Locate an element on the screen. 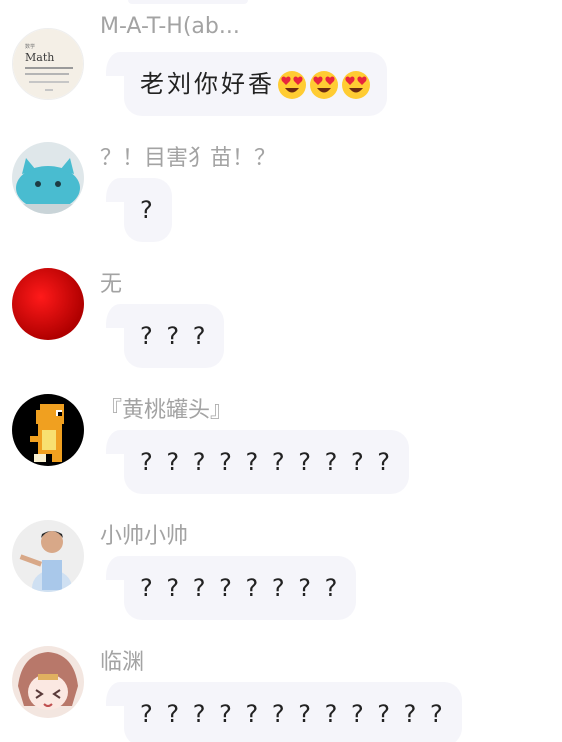 This screenshot has height=742, width=562. svg-text: Math is located at coordinates (39, 57).